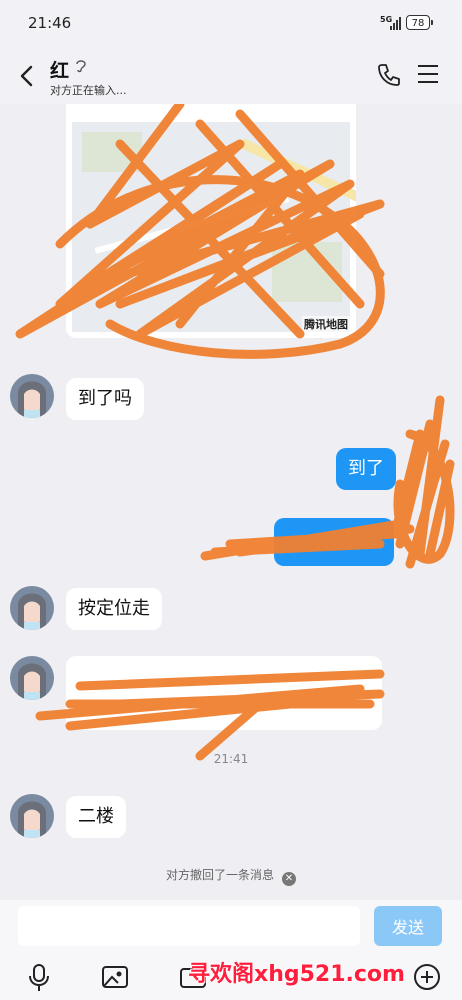 The height and width of the screenshot is (1000, 462). I want to click on phone-icon, so click(389, 75).